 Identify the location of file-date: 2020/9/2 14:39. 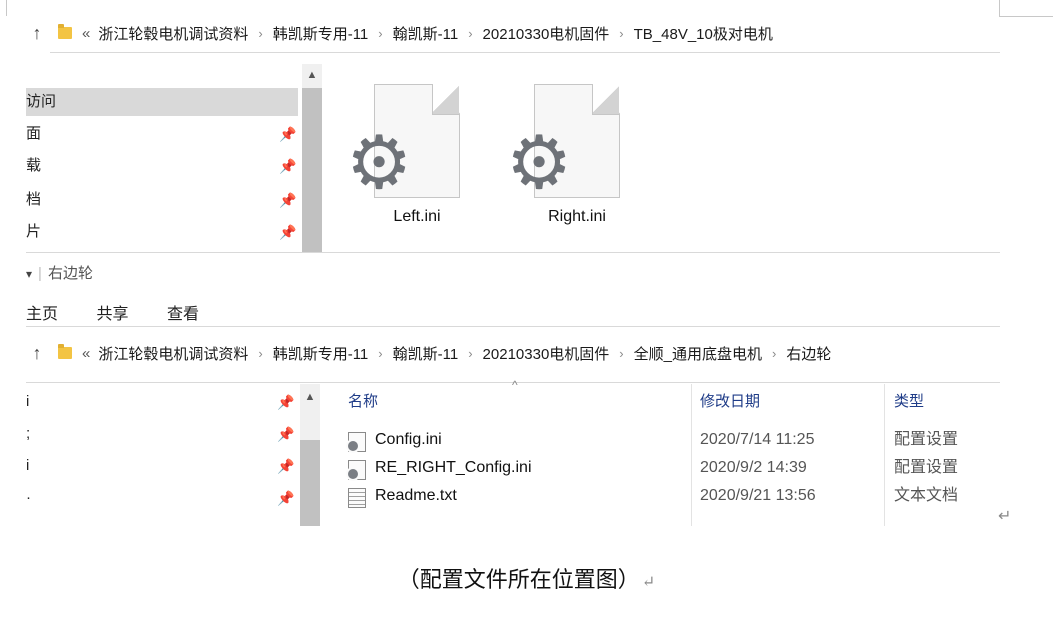
(753, 467).